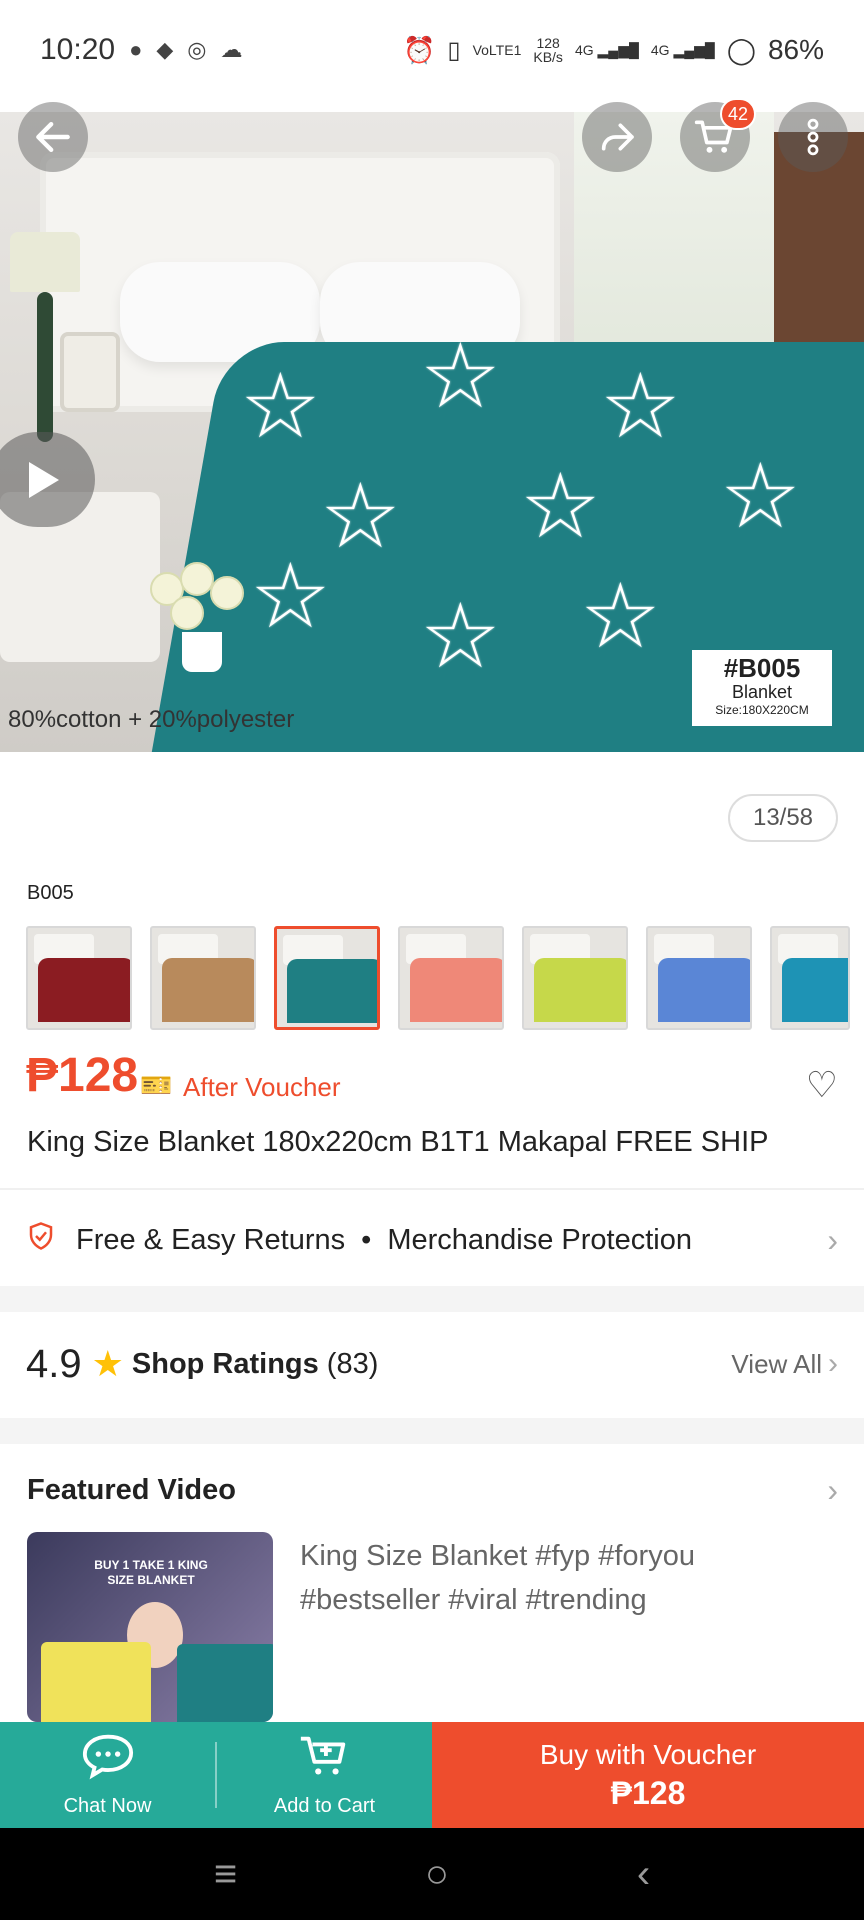 Image resolution: width=864 pixels, height=1920 pixels. Describe the element at coordinates (165, 49) in the screenshot. I see `shield-status-icon: ◆` at that location.